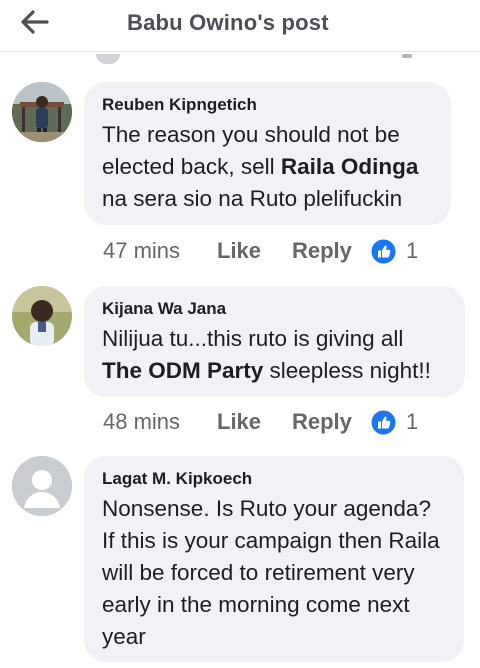 This screenshot has height=668, width=480. I want to click on comment-timestamp: 47 mins, so click(141, 251).